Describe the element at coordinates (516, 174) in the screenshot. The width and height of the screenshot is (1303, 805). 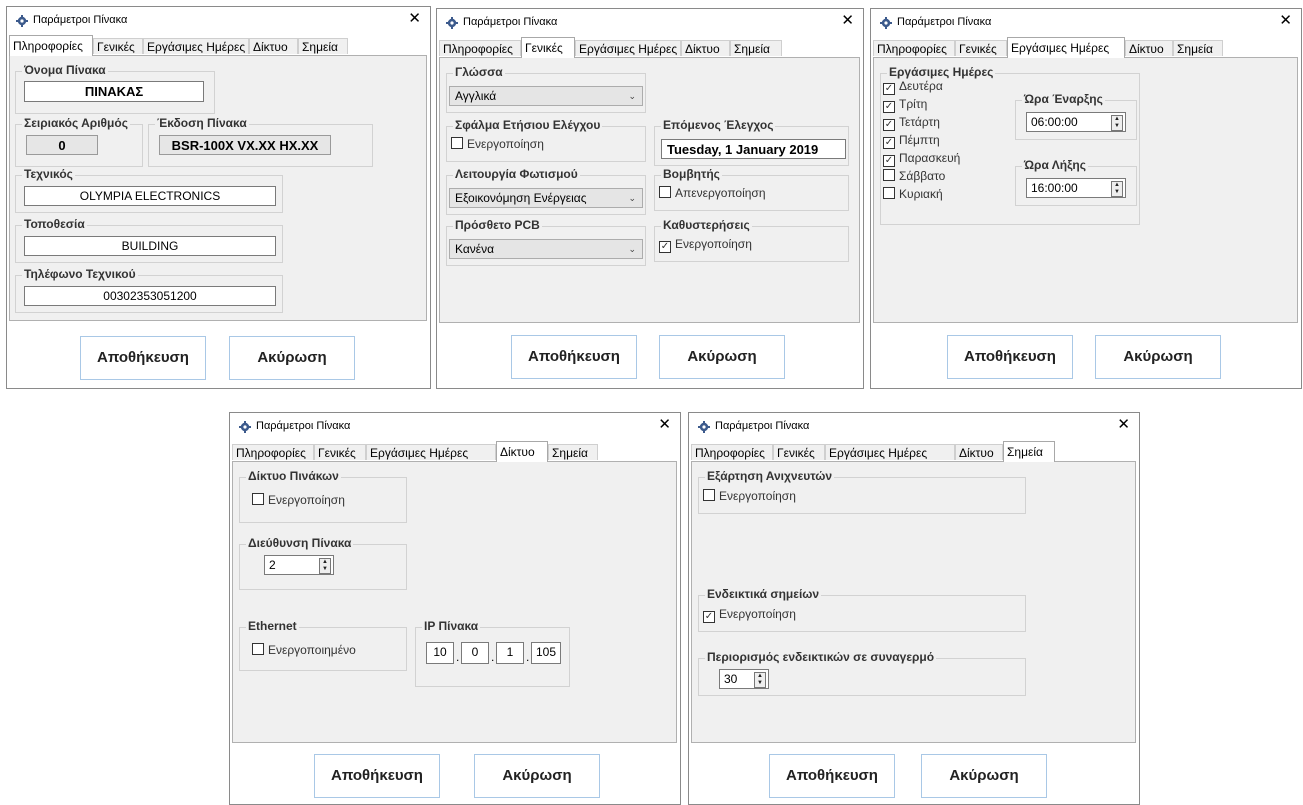
I see `lighting-label: Λειτουργία Φωτισμού` at that location.